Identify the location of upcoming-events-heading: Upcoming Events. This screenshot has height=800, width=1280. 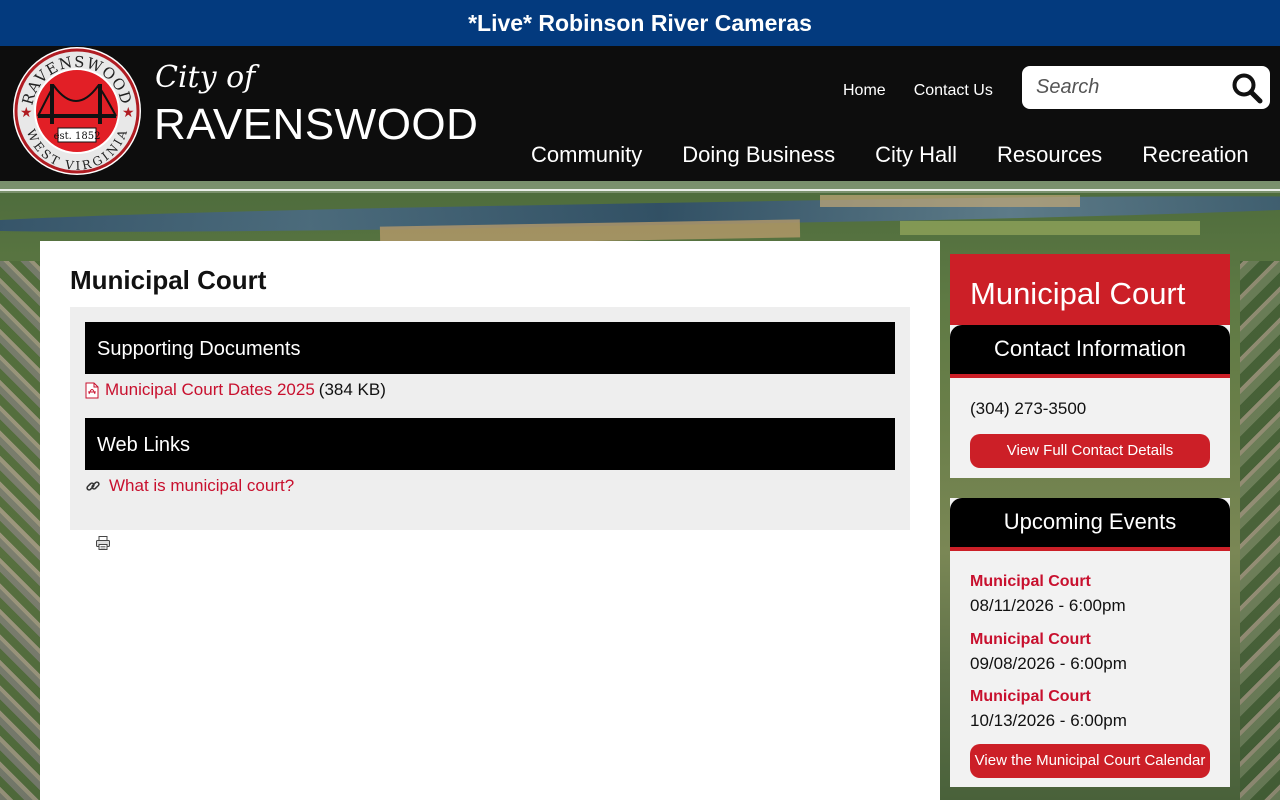
(1090, 524).